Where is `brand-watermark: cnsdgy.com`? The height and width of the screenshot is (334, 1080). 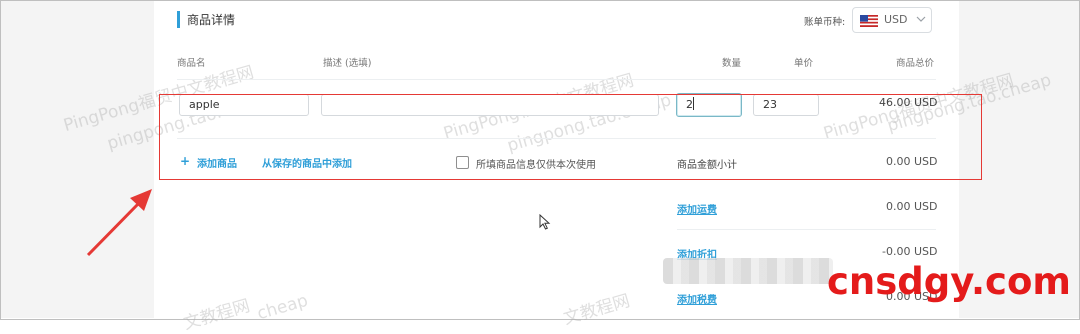
brand-watermark: cnsdgy.com is located at coordinates (949, 281).